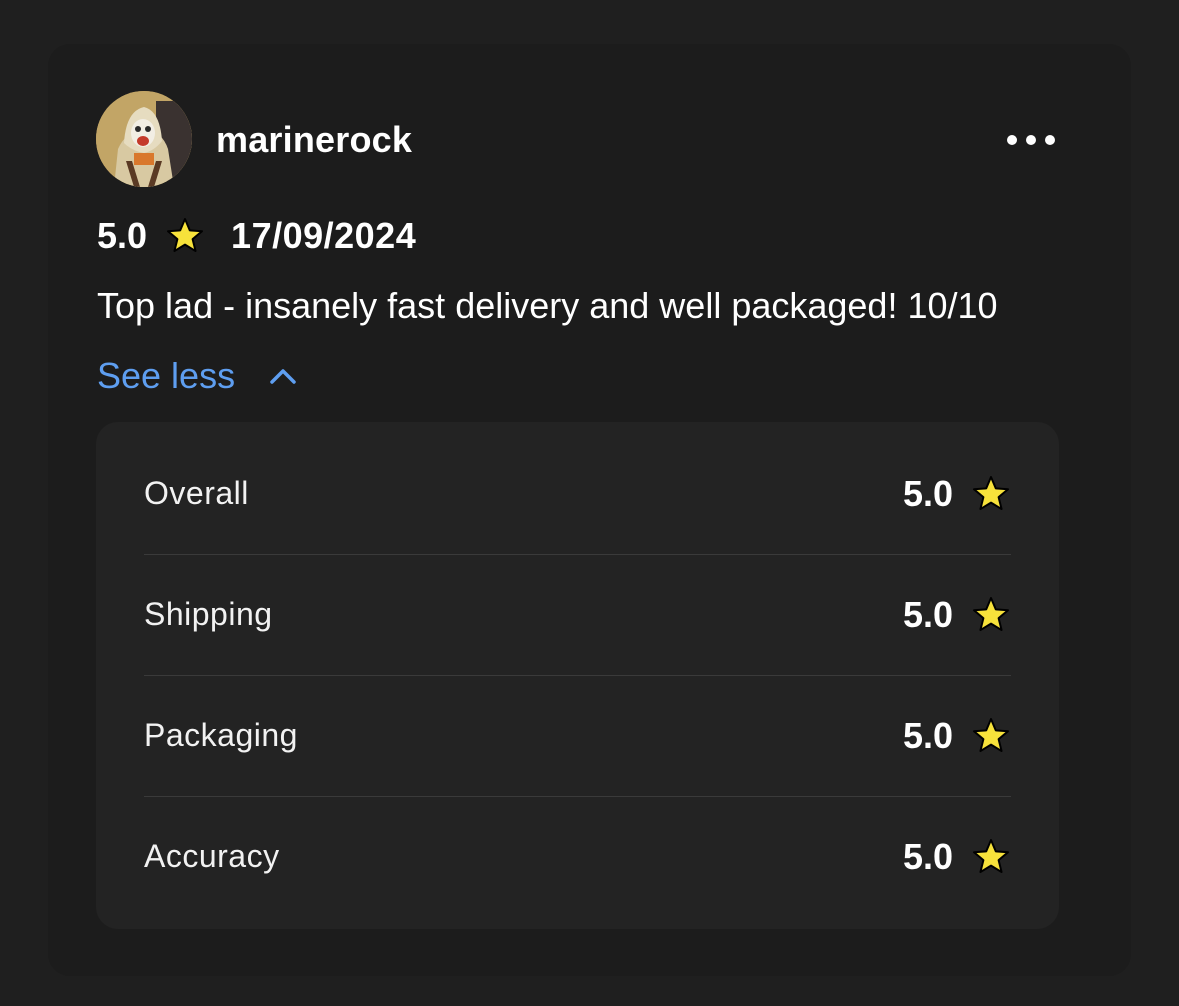  I want to click on review-date: 17/09/2024, so click(324, 235).